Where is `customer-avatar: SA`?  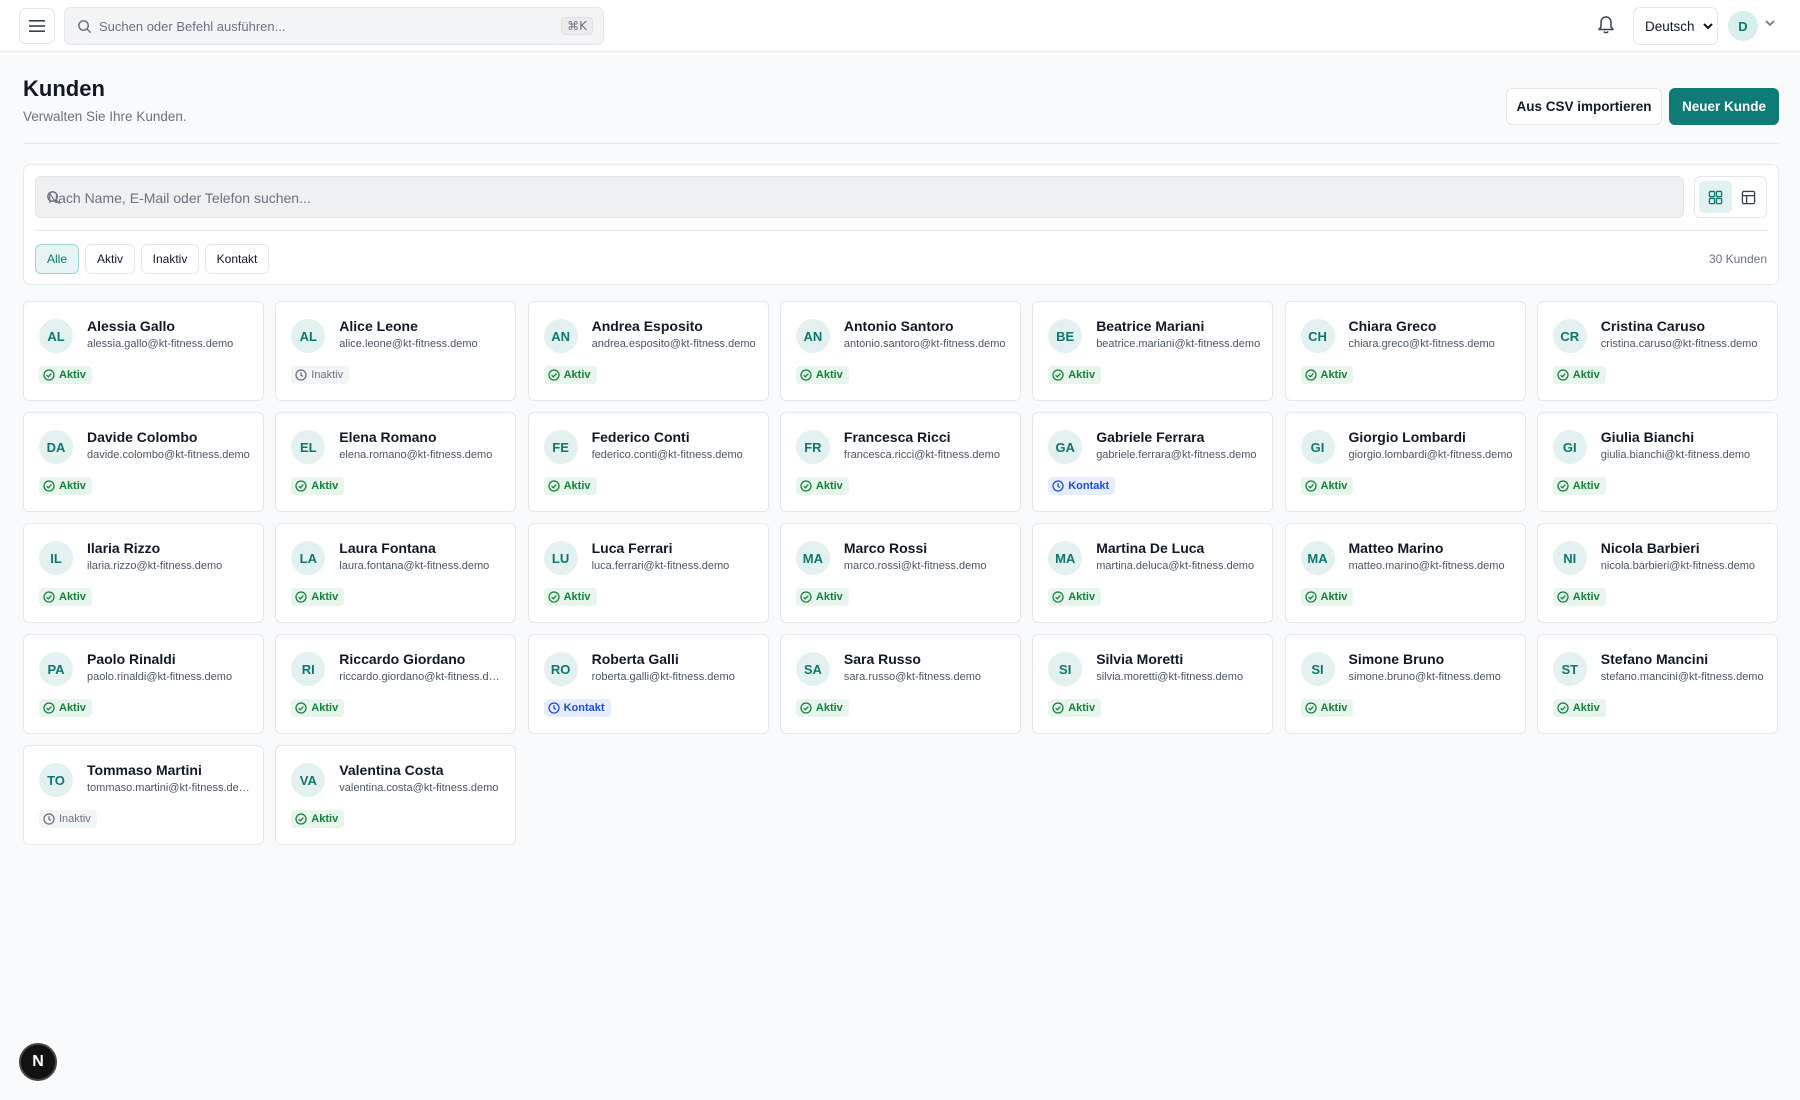
customer-avatar: SA is located at coordinates (812, 669).